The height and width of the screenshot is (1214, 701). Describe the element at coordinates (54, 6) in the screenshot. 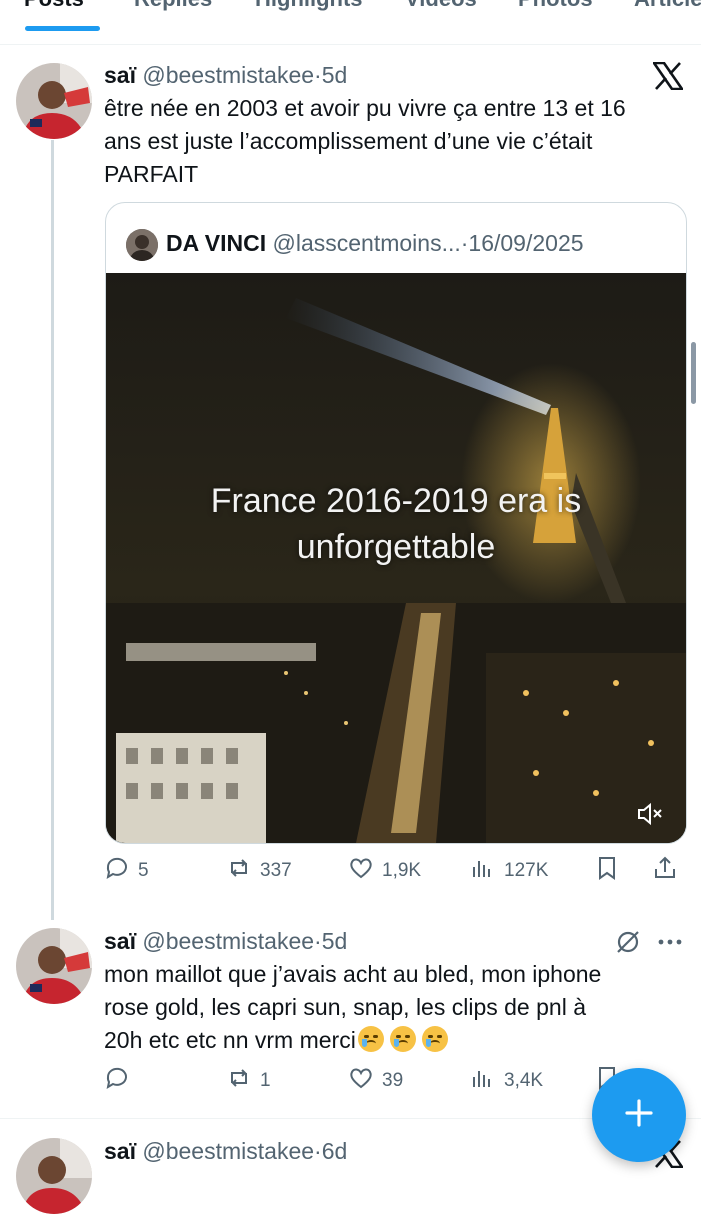

I see `tab-posts: Posts` at that location.